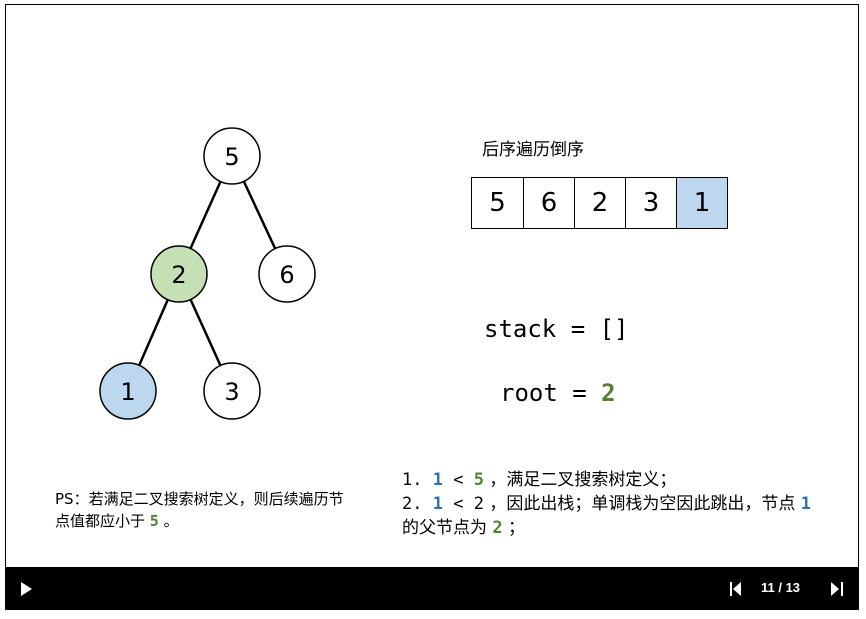 The image size is (866, 619). What do you see at coordinates (437, 480) in the screenshot?
I see `step1-a: 1` at bounding box center [437, 480].